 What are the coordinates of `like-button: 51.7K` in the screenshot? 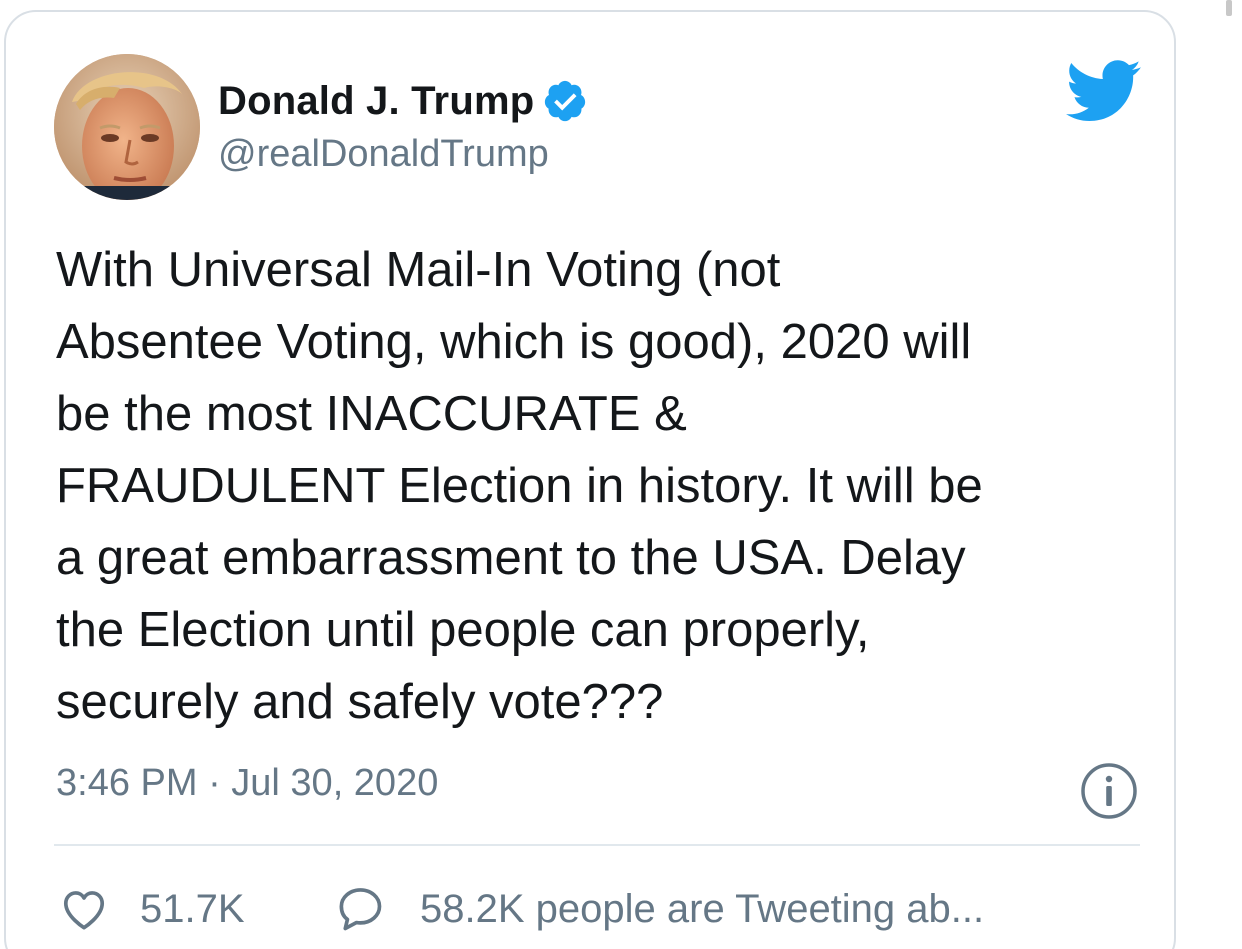 It's located at (151, 909).